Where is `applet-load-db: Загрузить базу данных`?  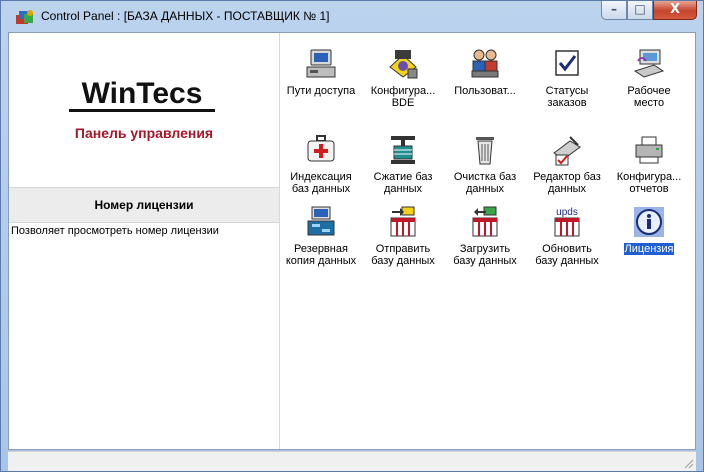 applet-load-db: Загрузить базу данных is located at coordinates (485, 237).